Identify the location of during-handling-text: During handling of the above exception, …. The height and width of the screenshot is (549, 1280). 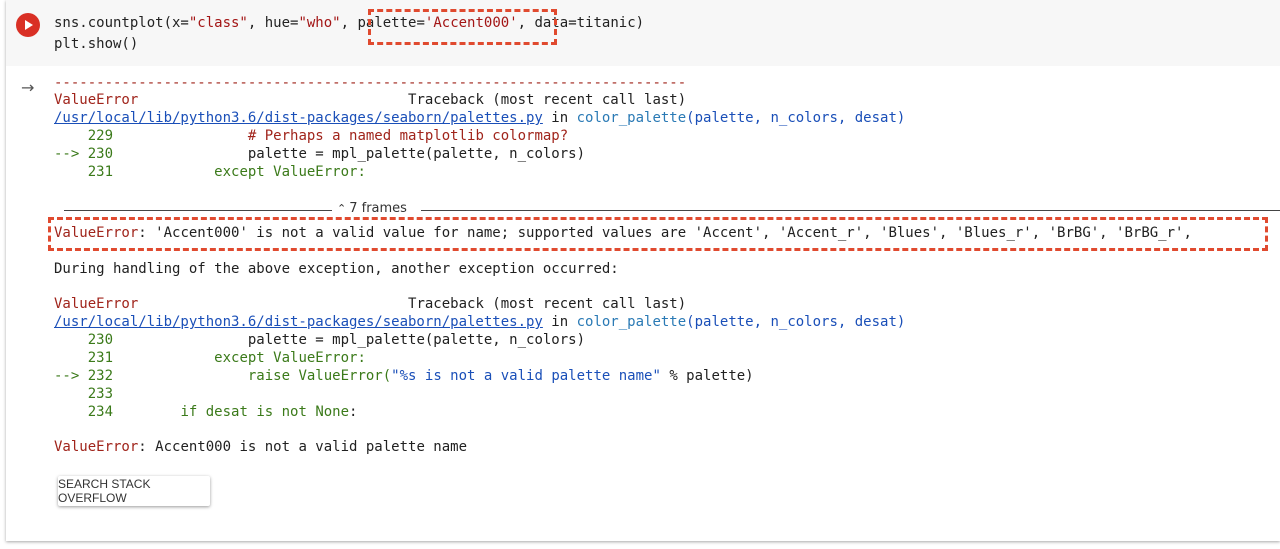
(336, 269).